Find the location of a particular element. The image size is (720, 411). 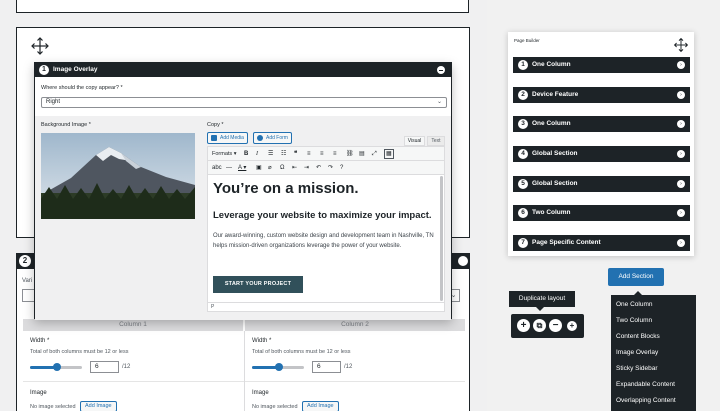

toolbar-toggle-icon: ▦ is located at coordinates (389, 154).